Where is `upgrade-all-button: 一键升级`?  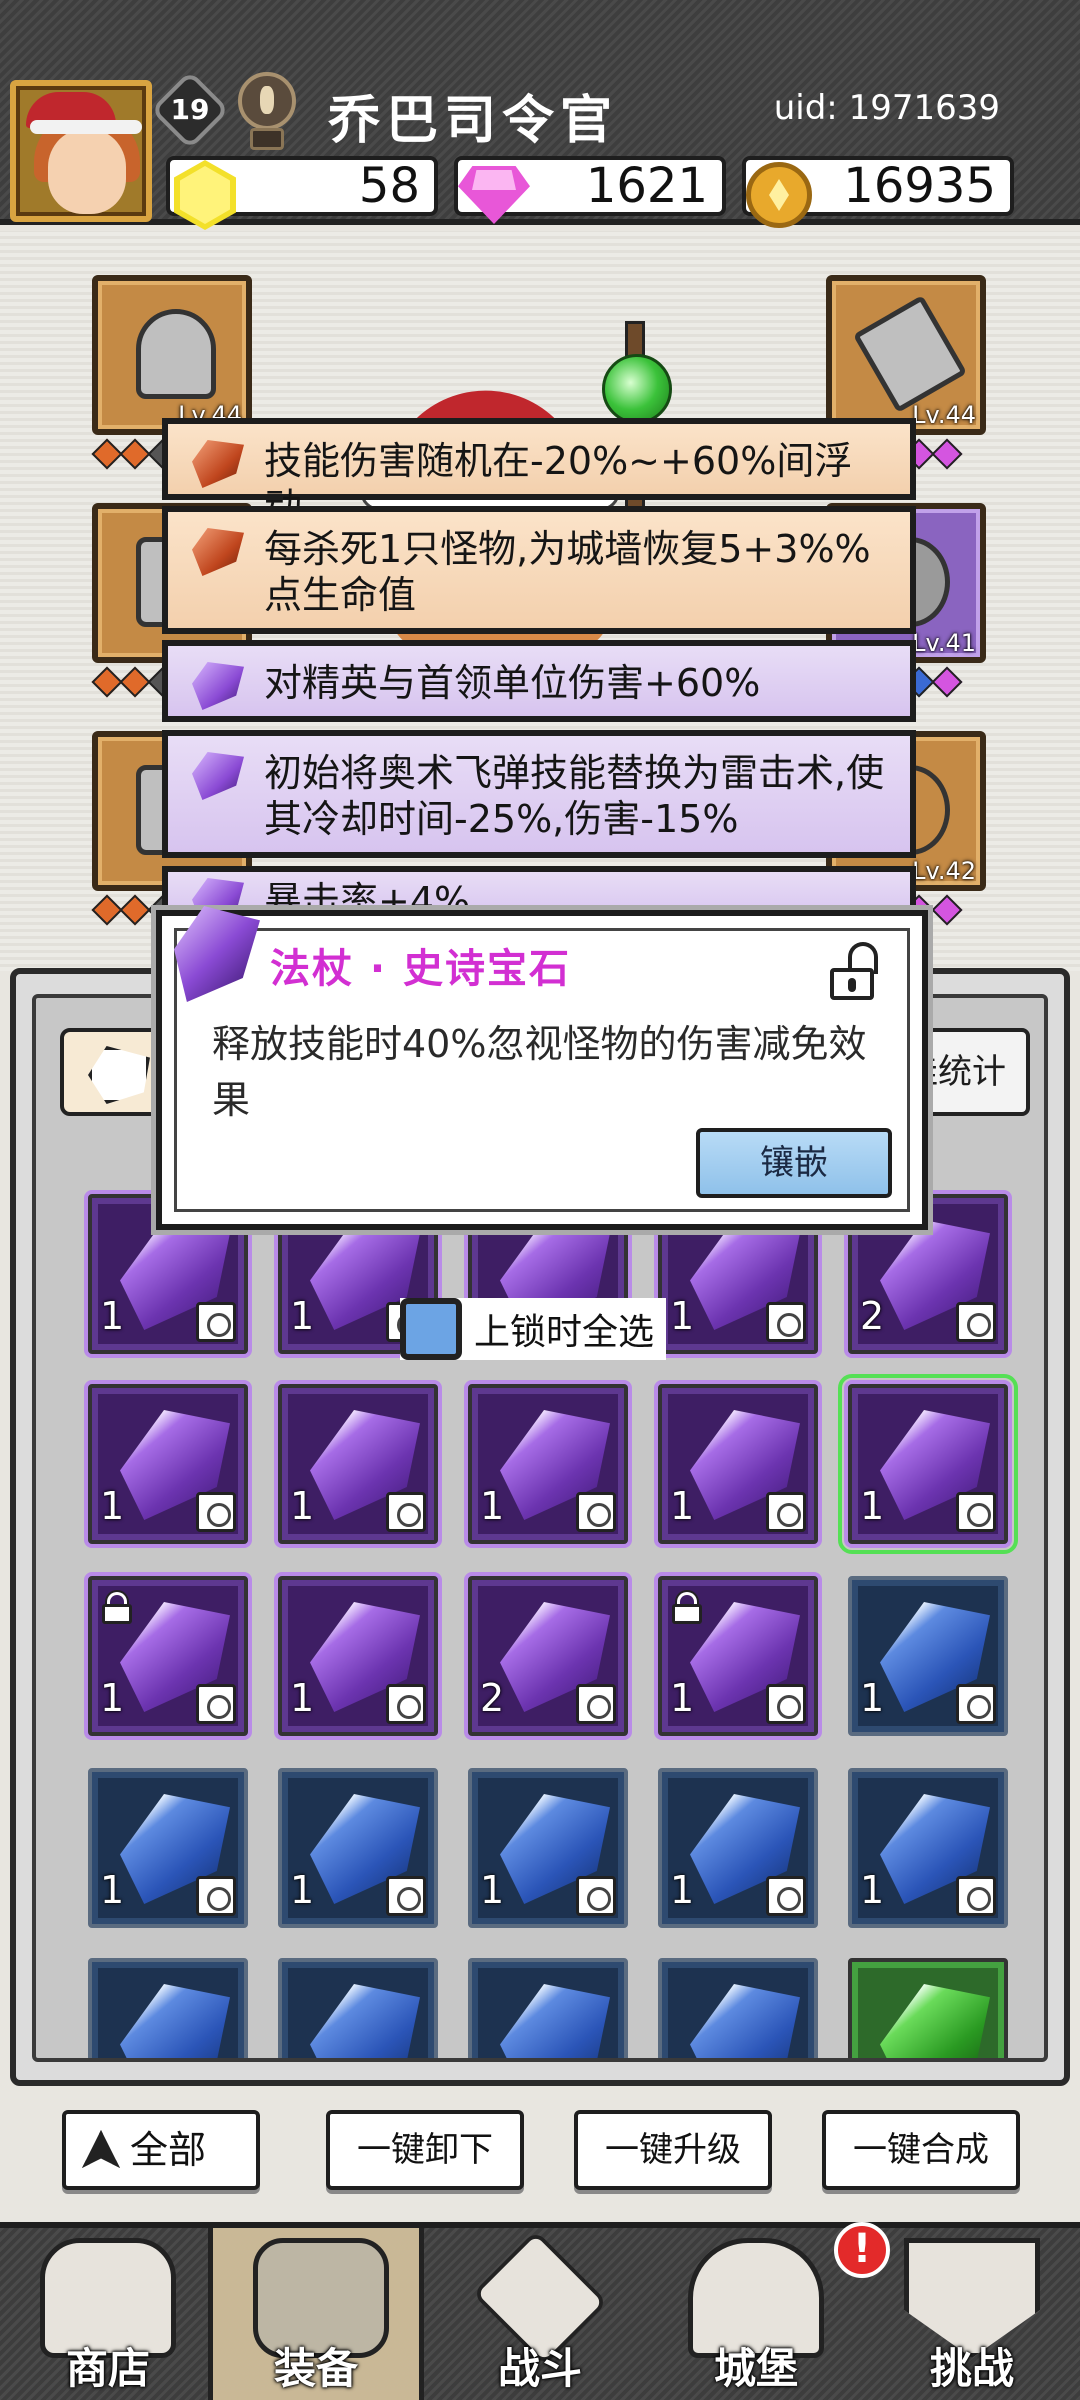
upgrade-all-button: 一键升级 is located at coordinates (673, 2150).